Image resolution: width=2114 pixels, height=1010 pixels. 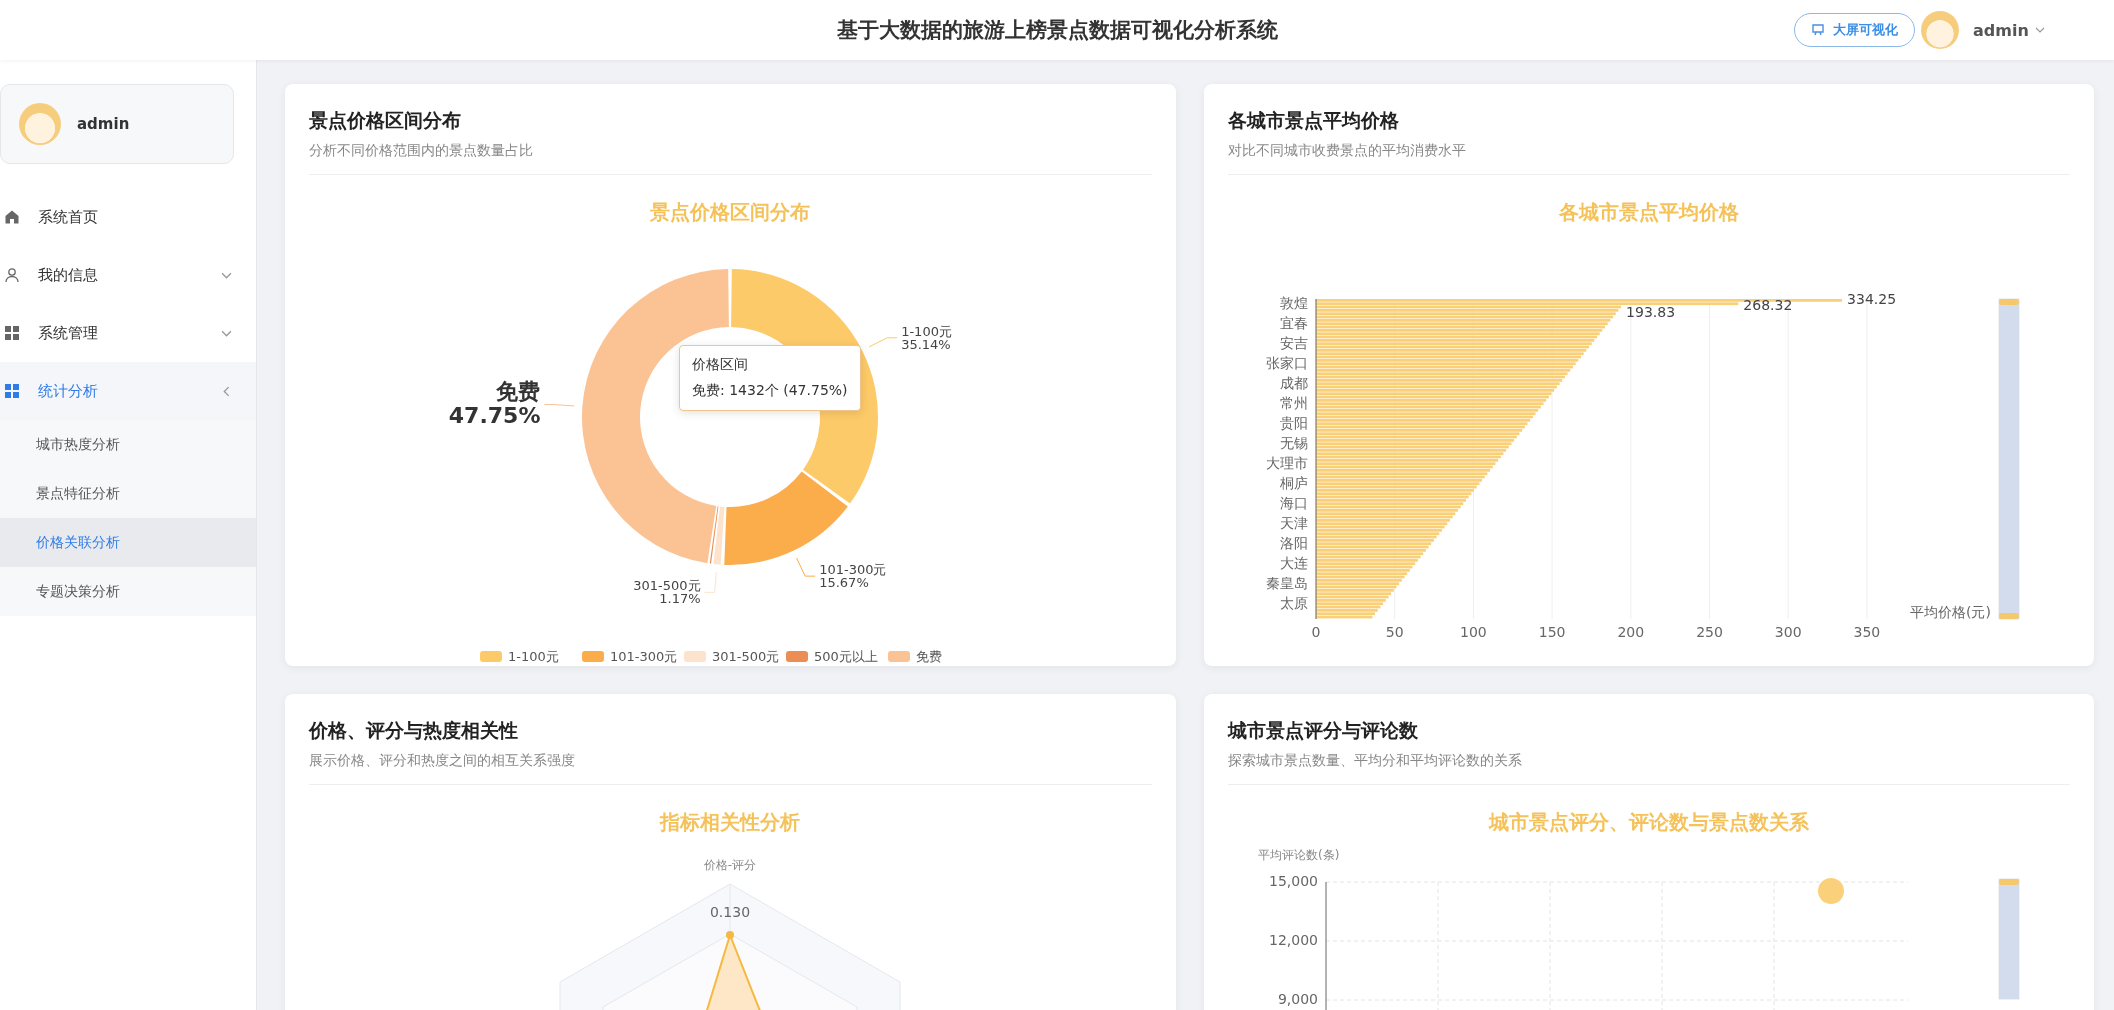 What do you see at coordinates (929, 656) in the screenshot?
I see `legend-label: 免费` at bounding box center [929, 656].